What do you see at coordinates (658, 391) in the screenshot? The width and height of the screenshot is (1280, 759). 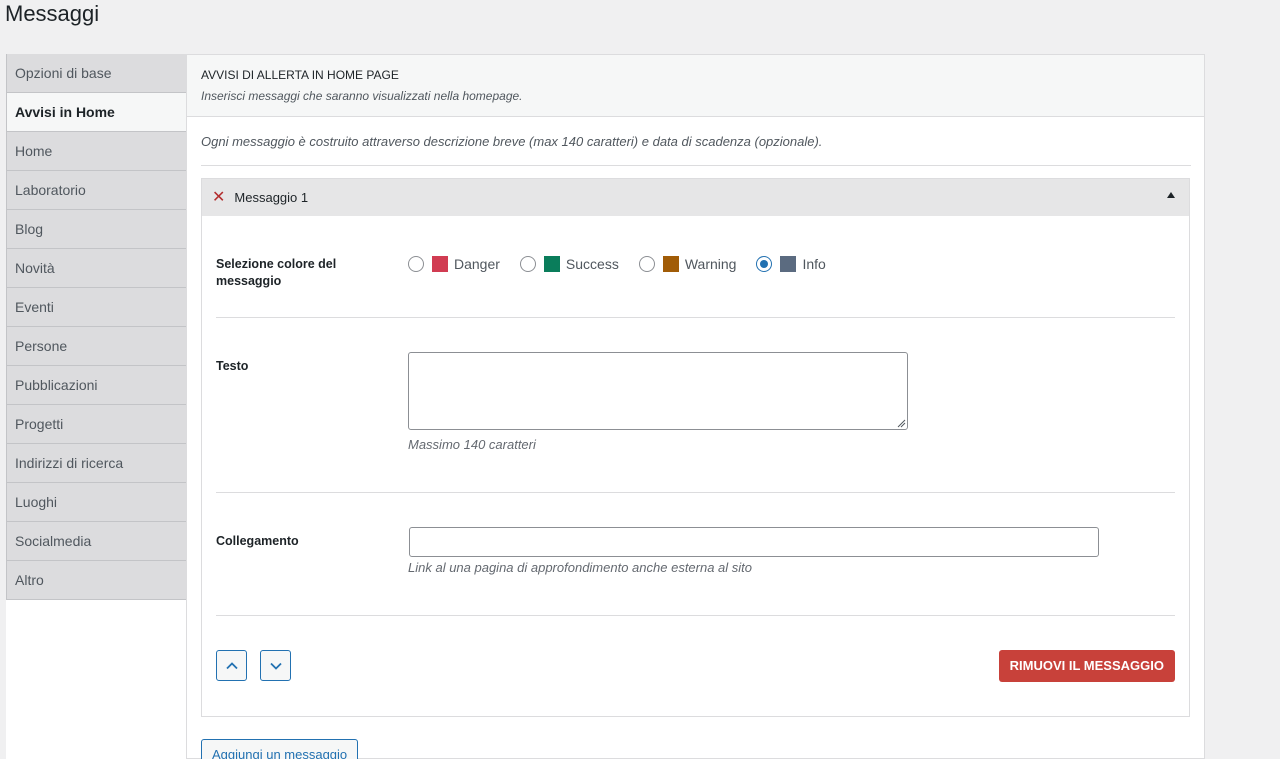 I see `text-textarea` at bounding box center [658, 391].